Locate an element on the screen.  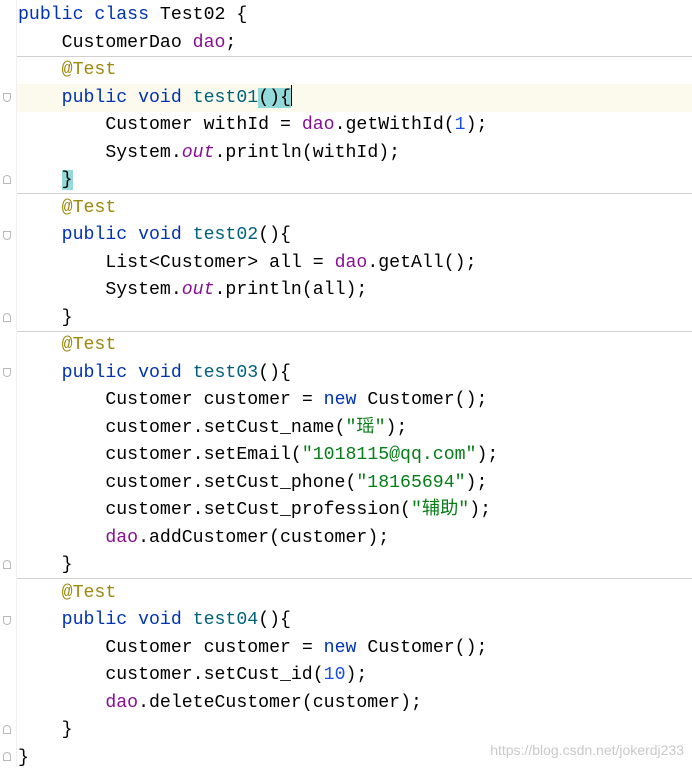
code-line: customer.setCust_id(10); is located at coordinates (258, 676).